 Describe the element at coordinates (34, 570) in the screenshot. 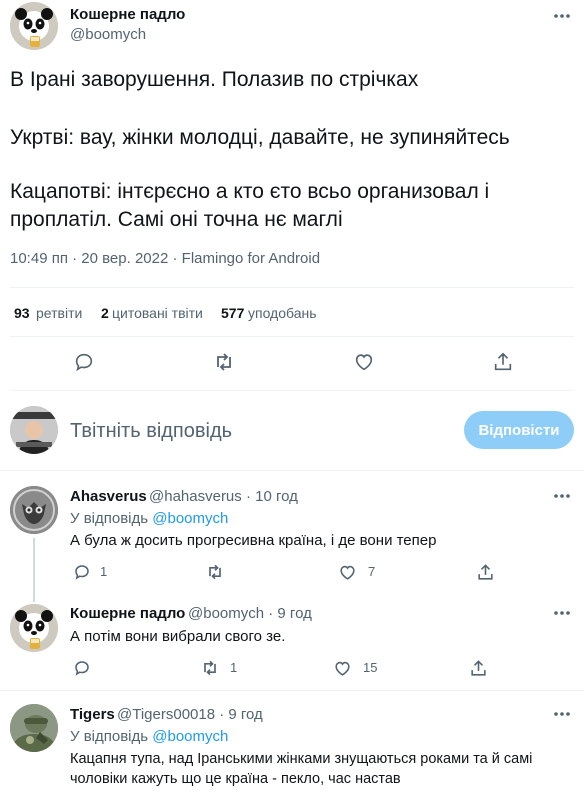

I see `thread-line` at that location.